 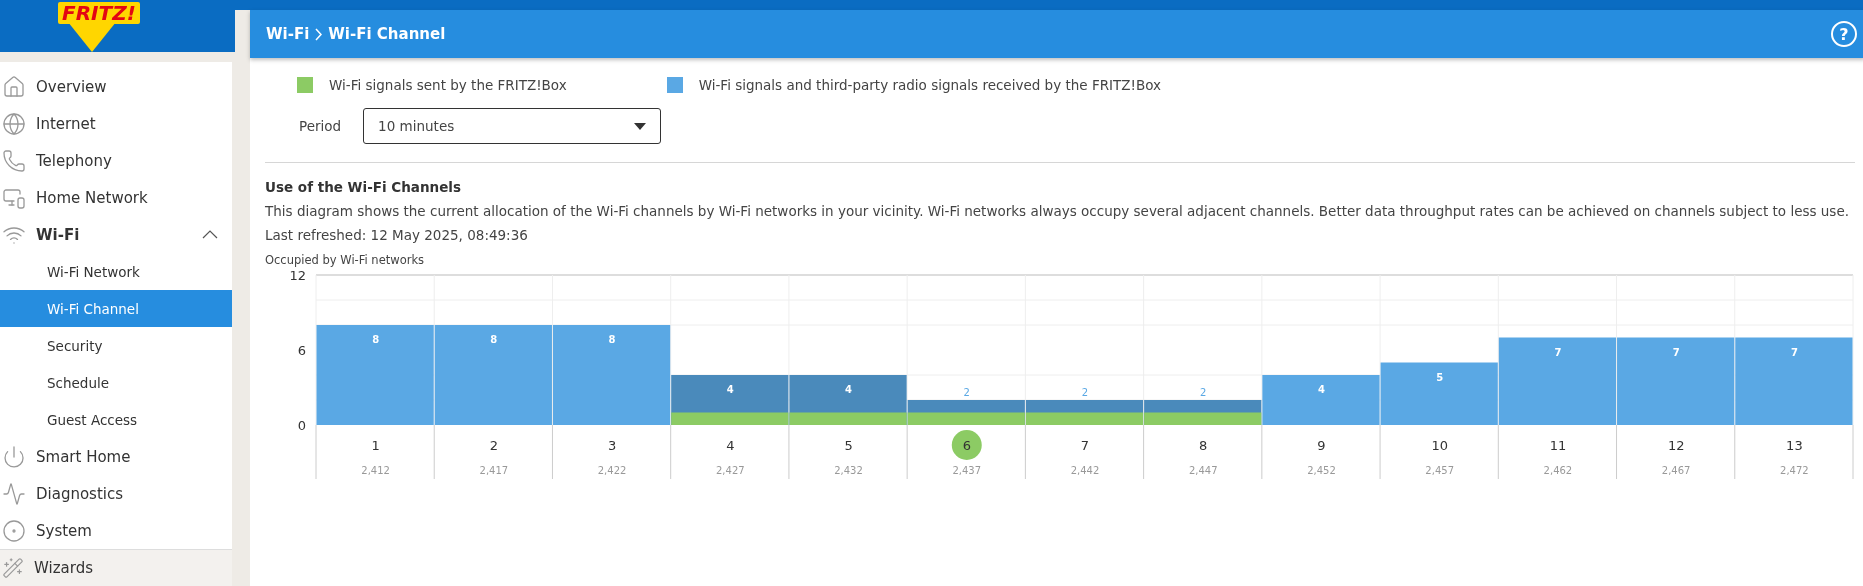 I want to click on frequency-label: 2,447, so click(x=1203, y=470).